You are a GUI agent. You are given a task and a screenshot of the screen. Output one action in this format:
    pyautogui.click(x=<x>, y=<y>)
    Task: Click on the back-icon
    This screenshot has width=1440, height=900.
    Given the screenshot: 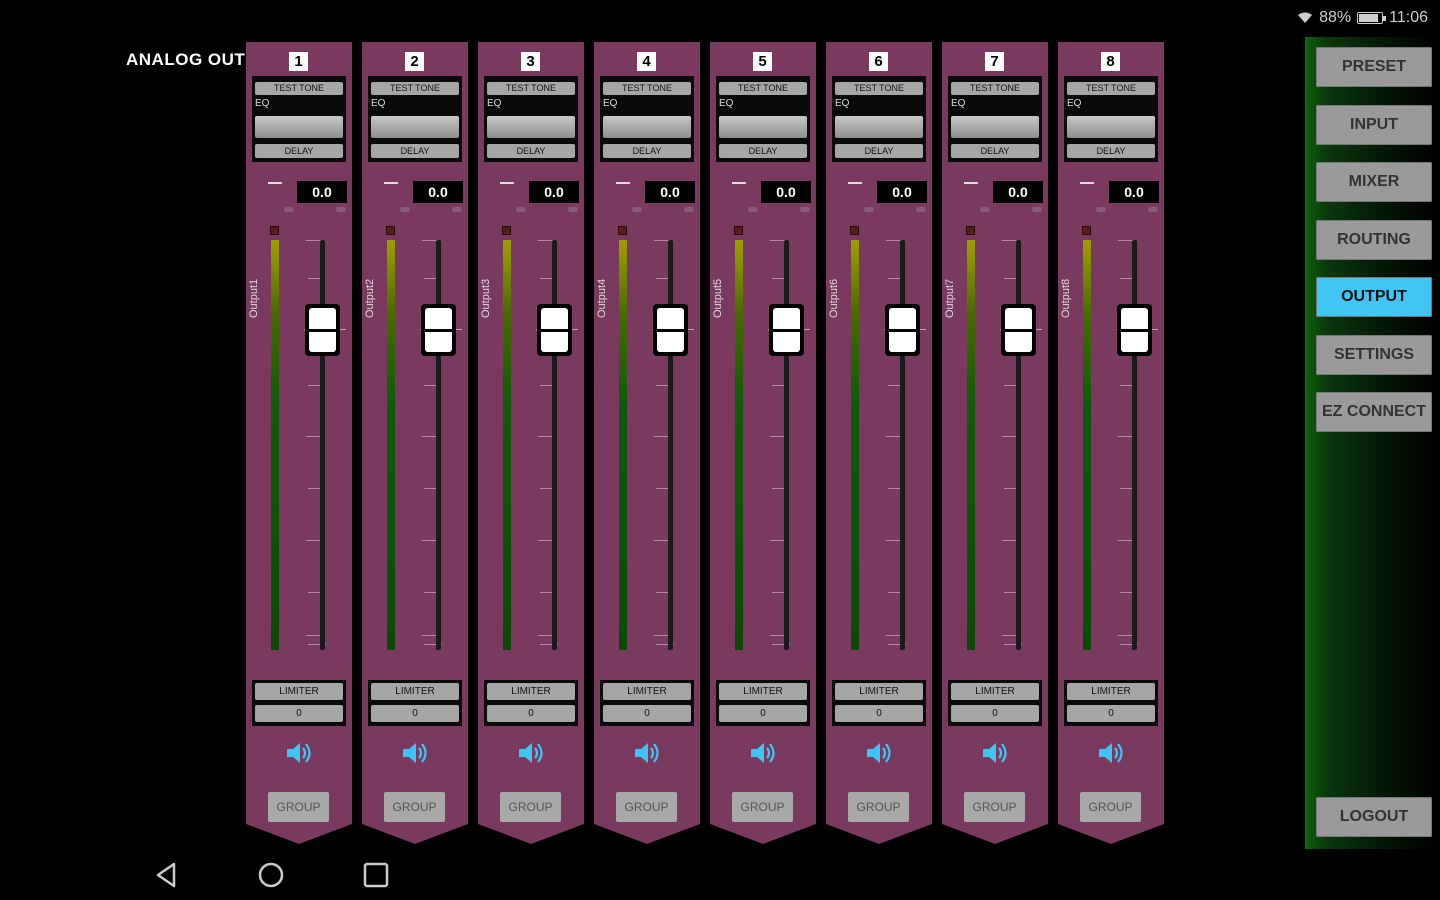 What is the action you would take?
    pyautogui.click(x=167, y=875)
    